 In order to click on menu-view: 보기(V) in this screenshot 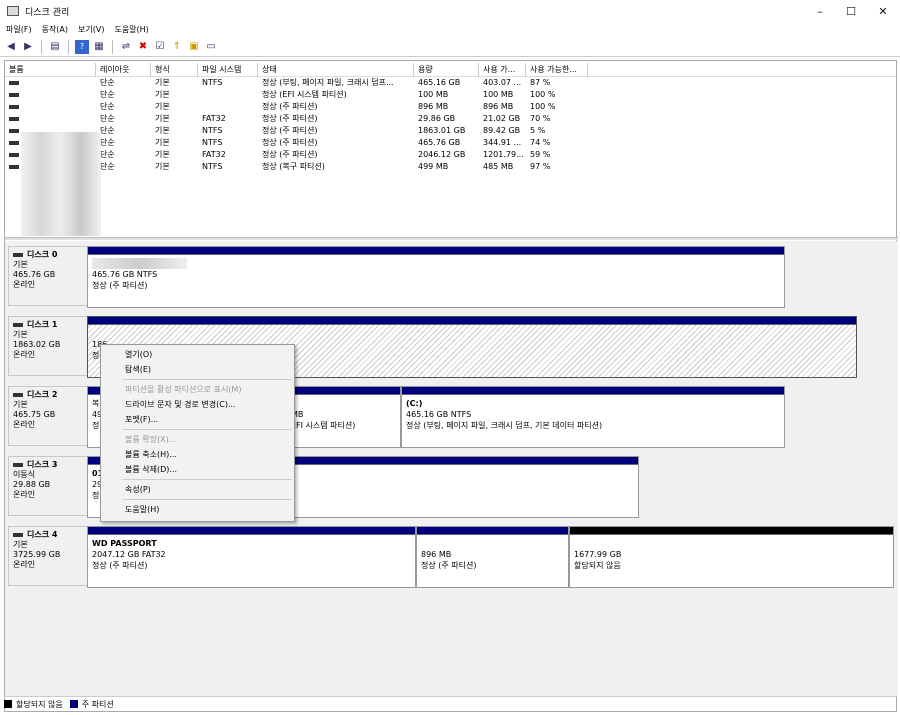, I will do `click(91, 29)`.